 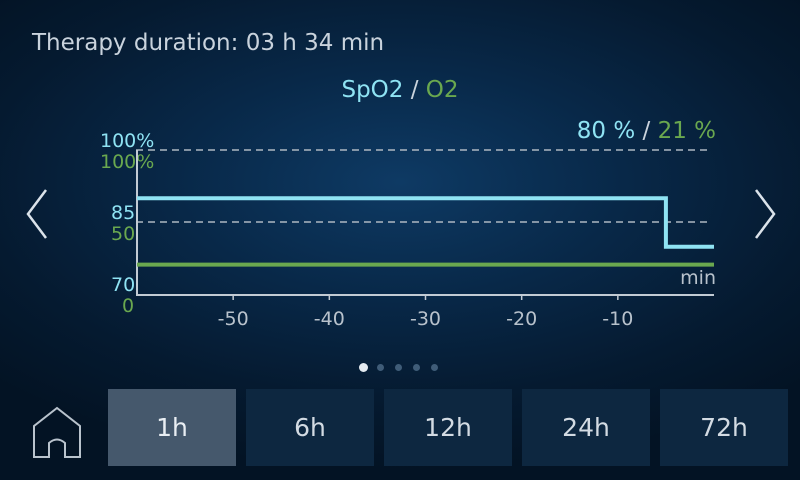 What do you see at coordinates (404, 368) in the screenshot?
I see `page-indicator` at bounding box center [404, 368].